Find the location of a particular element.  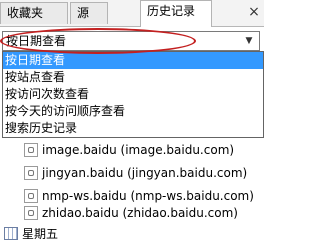

tab-feeds: 源 is located at coordinates (89, 13).